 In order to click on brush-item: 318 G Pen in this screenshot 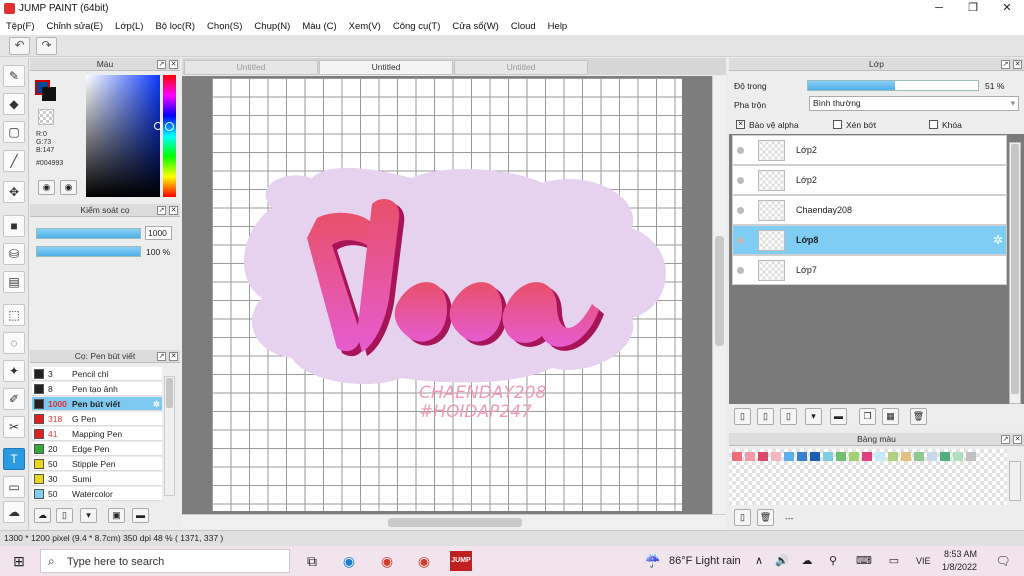, I will do `click(97, 419)`.